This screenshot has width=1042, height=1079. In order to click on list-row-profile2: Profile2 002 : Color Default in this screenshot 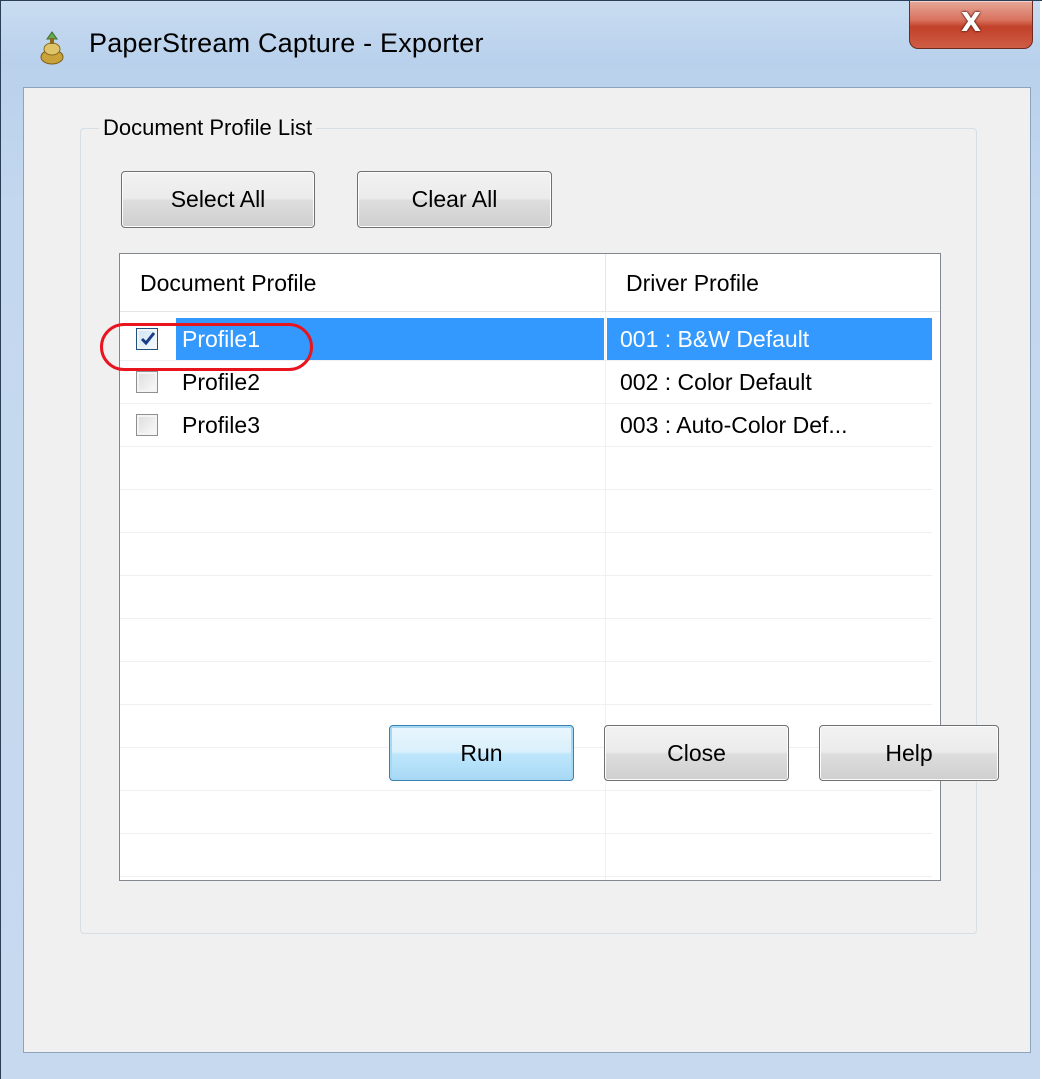, I will do `click(526, 382)`.